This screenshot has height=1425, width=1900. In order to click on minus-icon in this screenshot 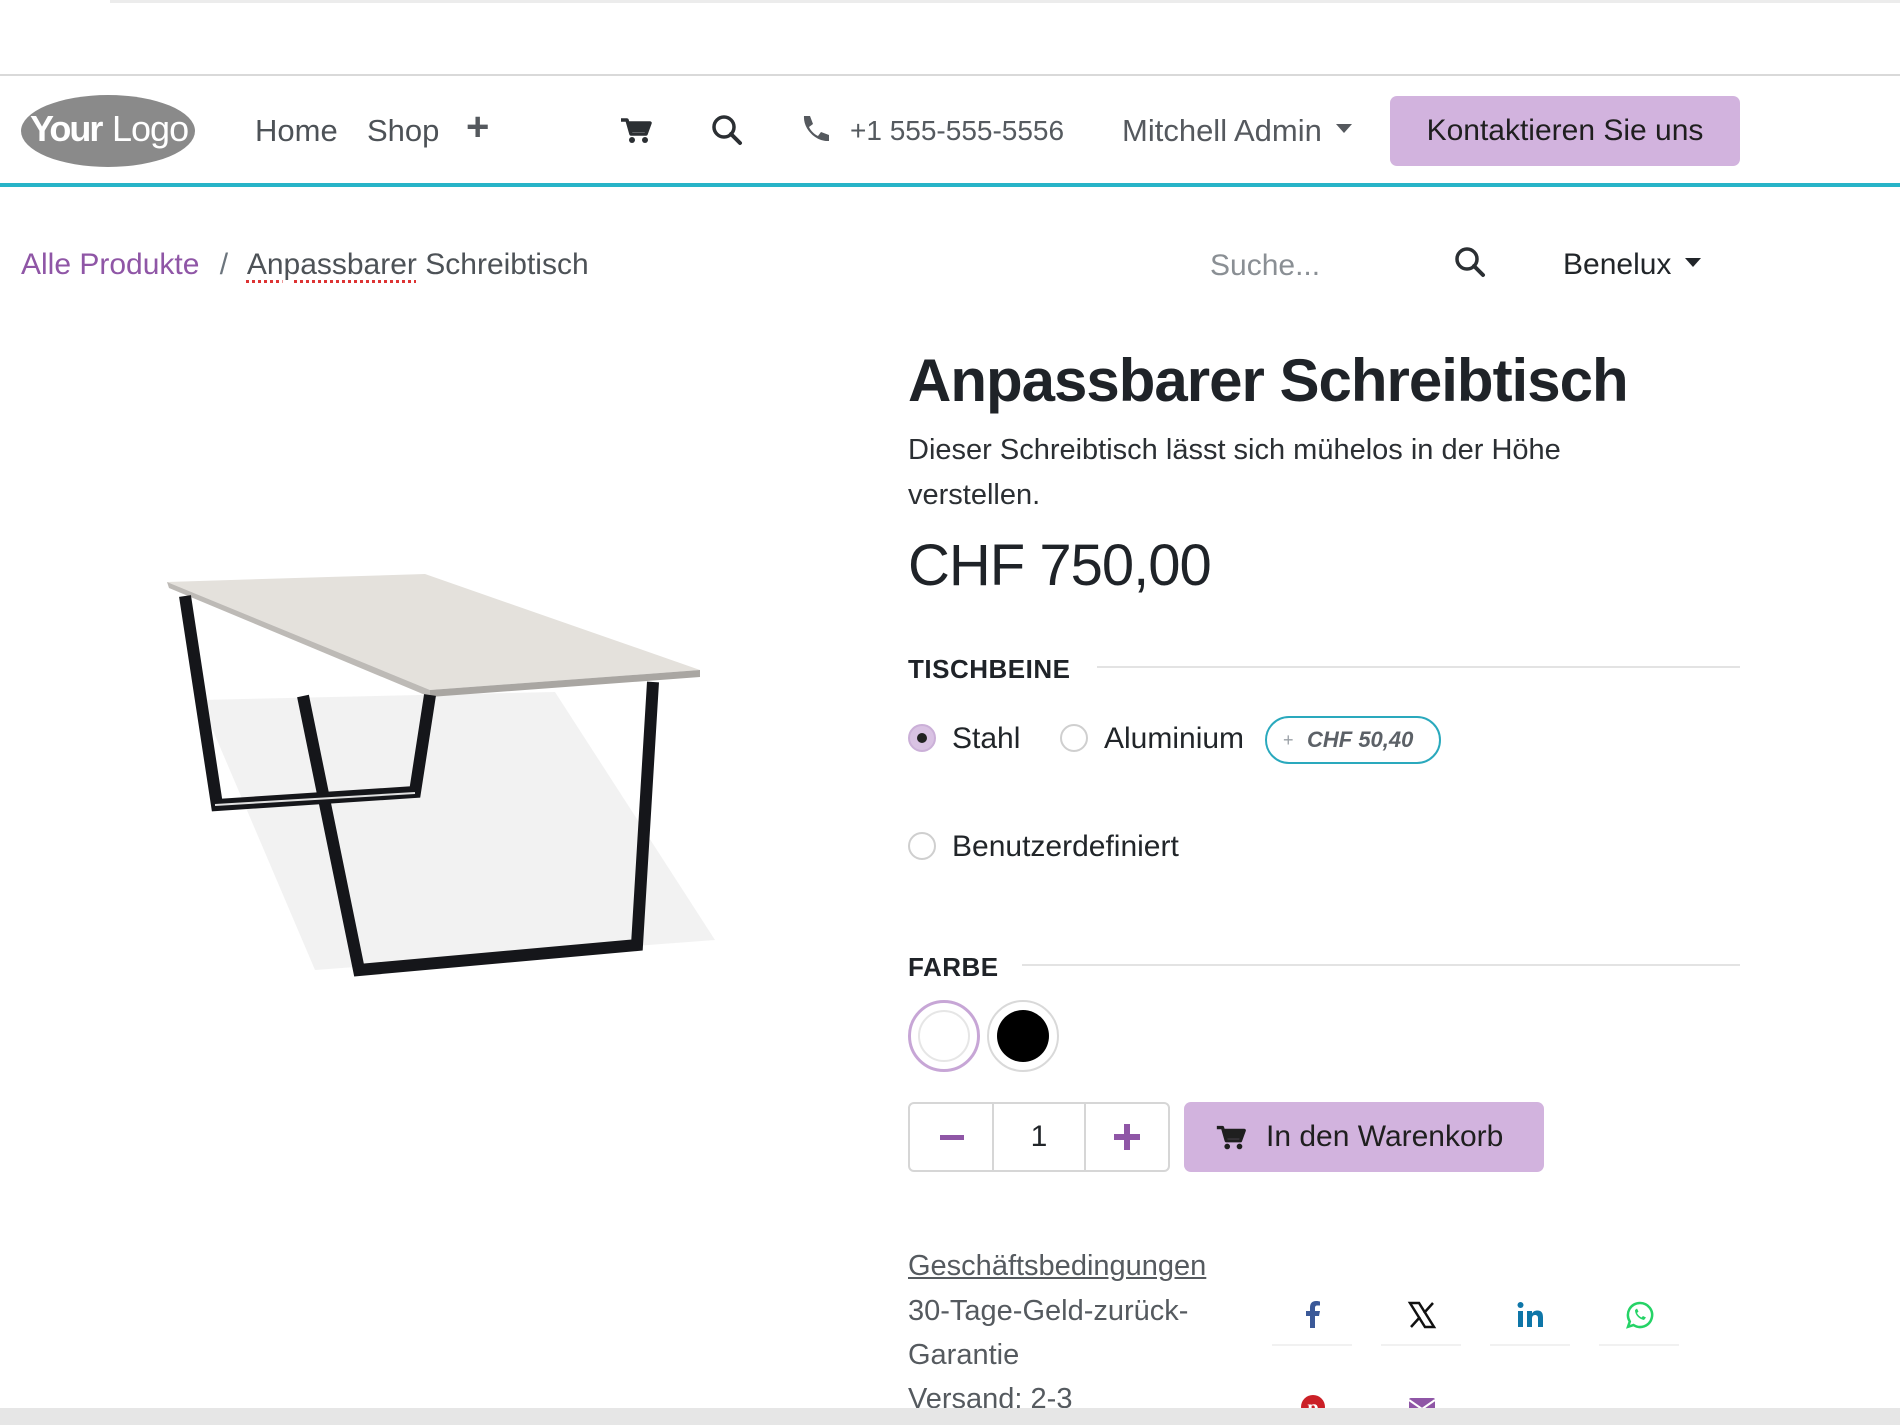, I will do `click(952, 1137)`.